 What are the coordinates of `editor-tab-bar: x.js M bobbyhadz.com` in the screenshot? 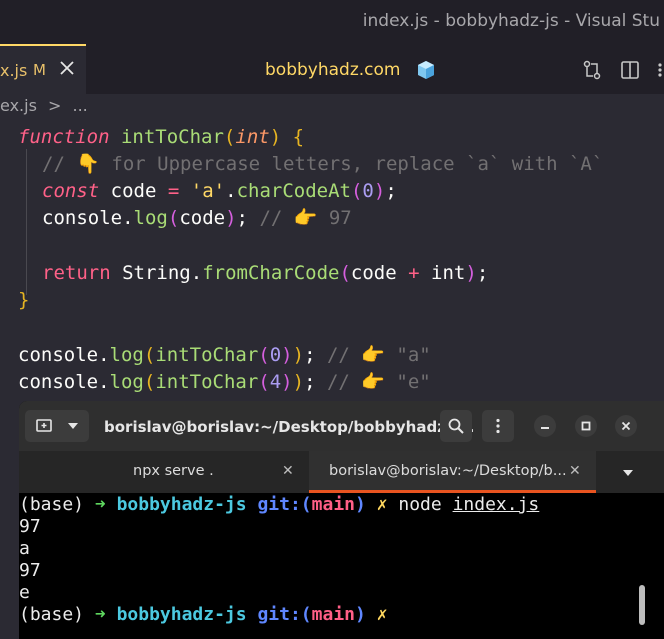 It's located at (332, 69).